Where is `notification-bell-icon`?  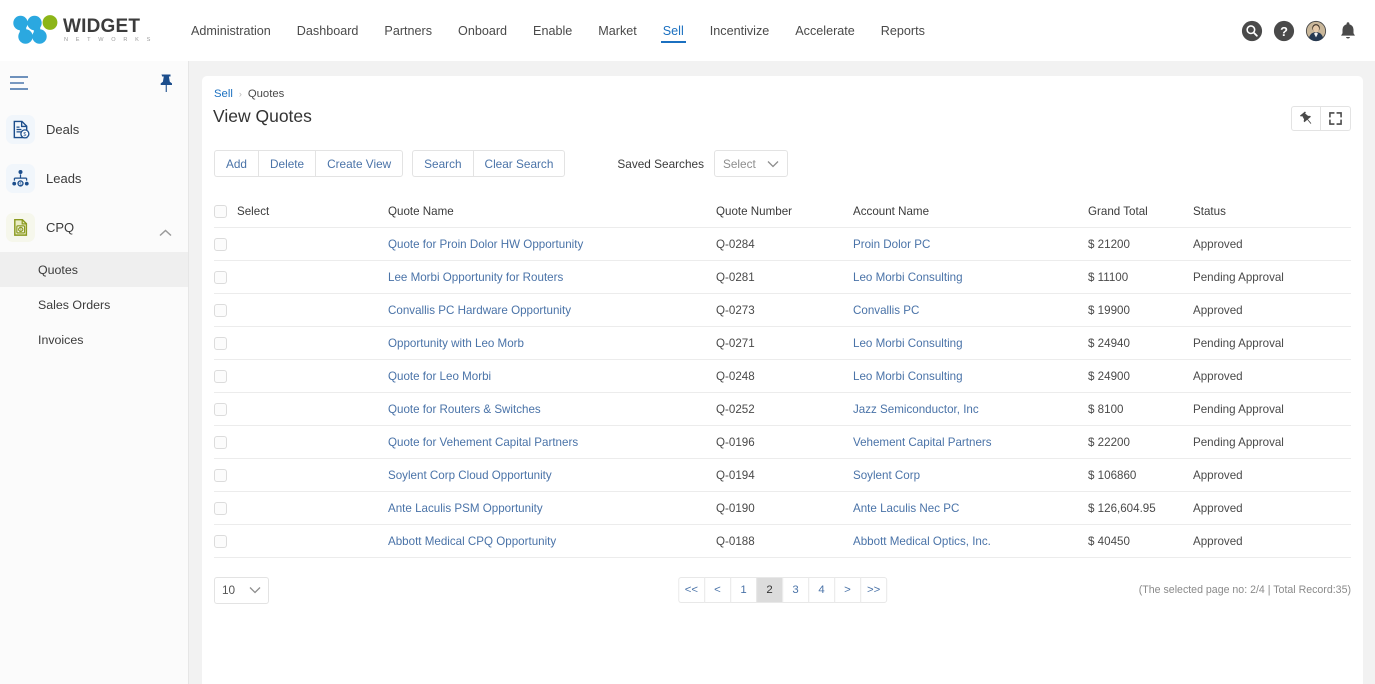
notification-bell-icon is located at coordinates (1348, 31).